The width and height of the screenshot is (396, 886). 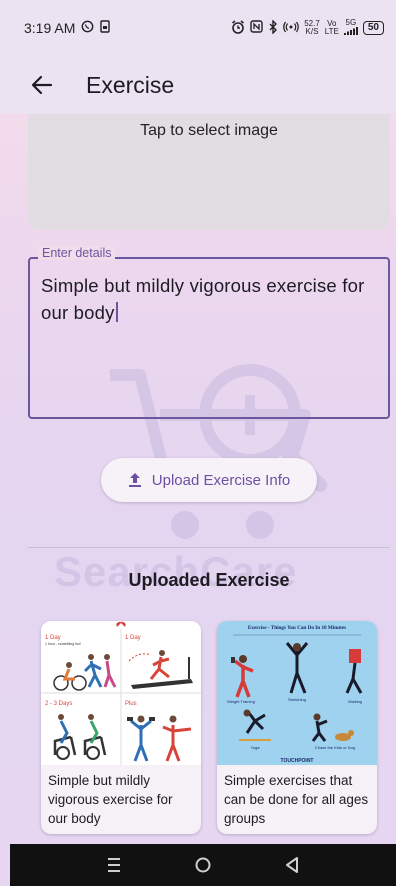 I want to click on status-bar: 3:19 AM 52.7 K/S Vo LTE 5G 50, so click(x=198, y=28).